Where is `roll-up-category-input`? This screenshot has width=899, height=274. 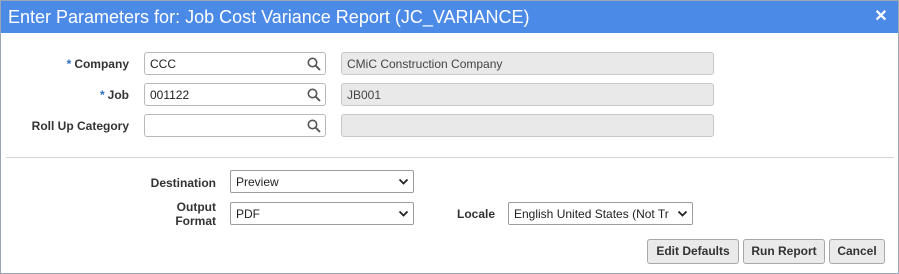
roll-up-category-input is located at coordinates (235, 125).